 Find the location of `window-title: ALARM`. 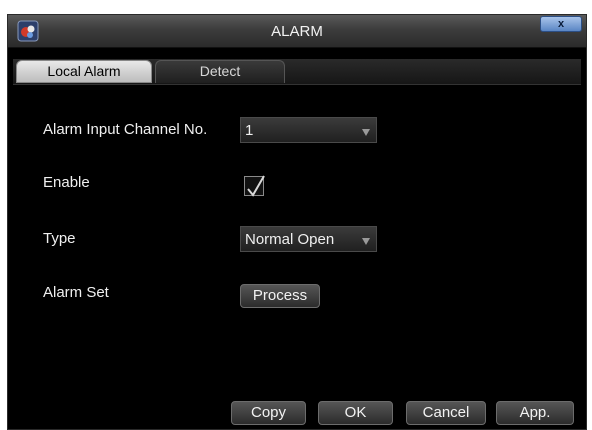

window-title: ALARM is located at coordinates (297, 31).